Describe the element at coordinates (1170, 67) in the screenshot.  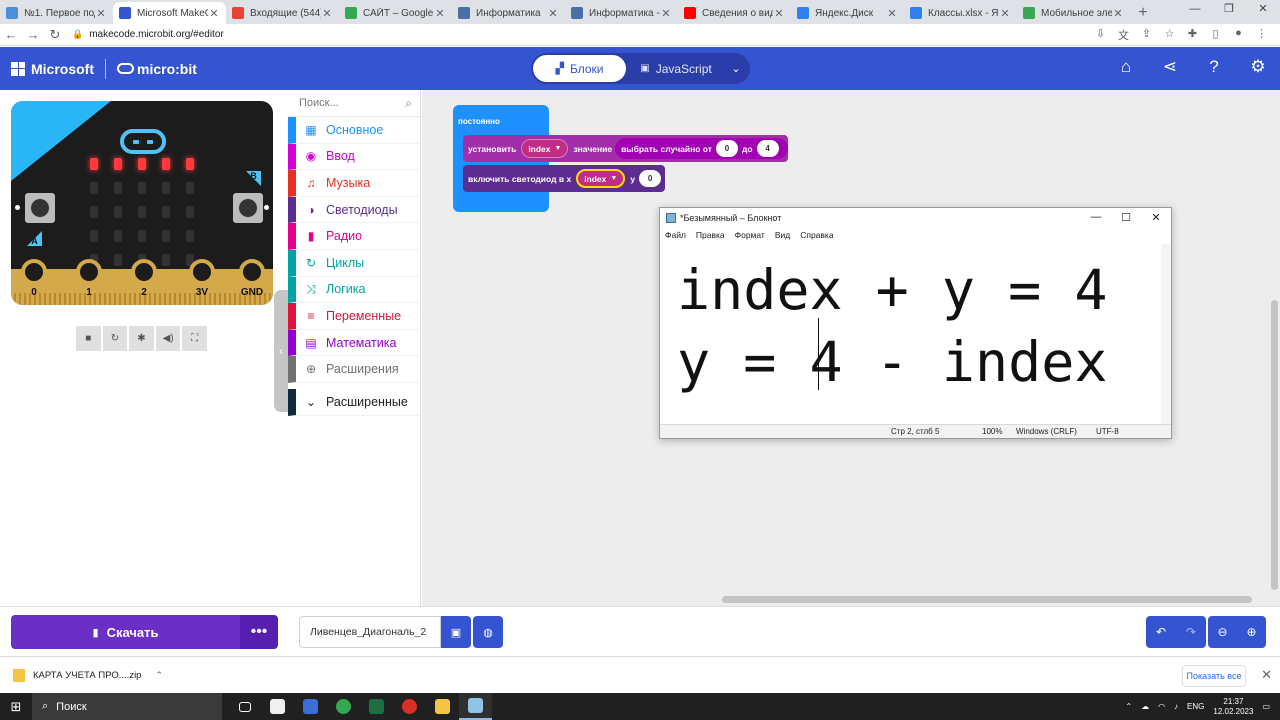
I see `share-icon: ⋖` at that location.